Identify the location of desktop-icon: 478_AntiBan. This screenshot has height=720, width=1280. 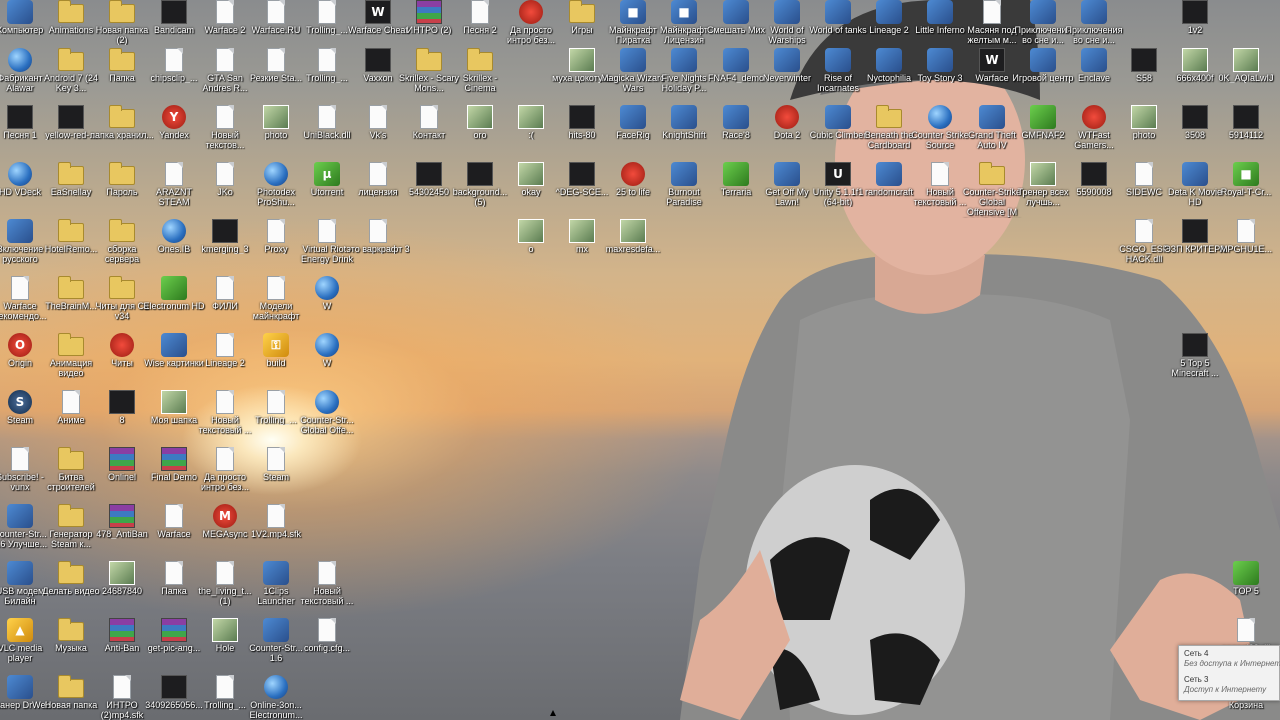
(122, 532).